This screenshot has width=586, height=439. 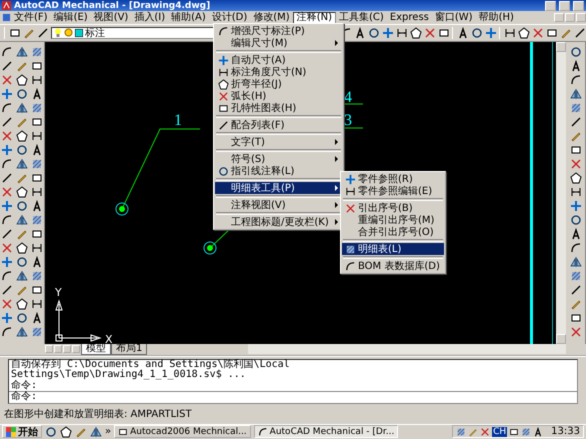 What do you see at coordinates (407, 349) in the screenshot?
I see `horizontal-scrollbar` at bounding box center [407, 349].